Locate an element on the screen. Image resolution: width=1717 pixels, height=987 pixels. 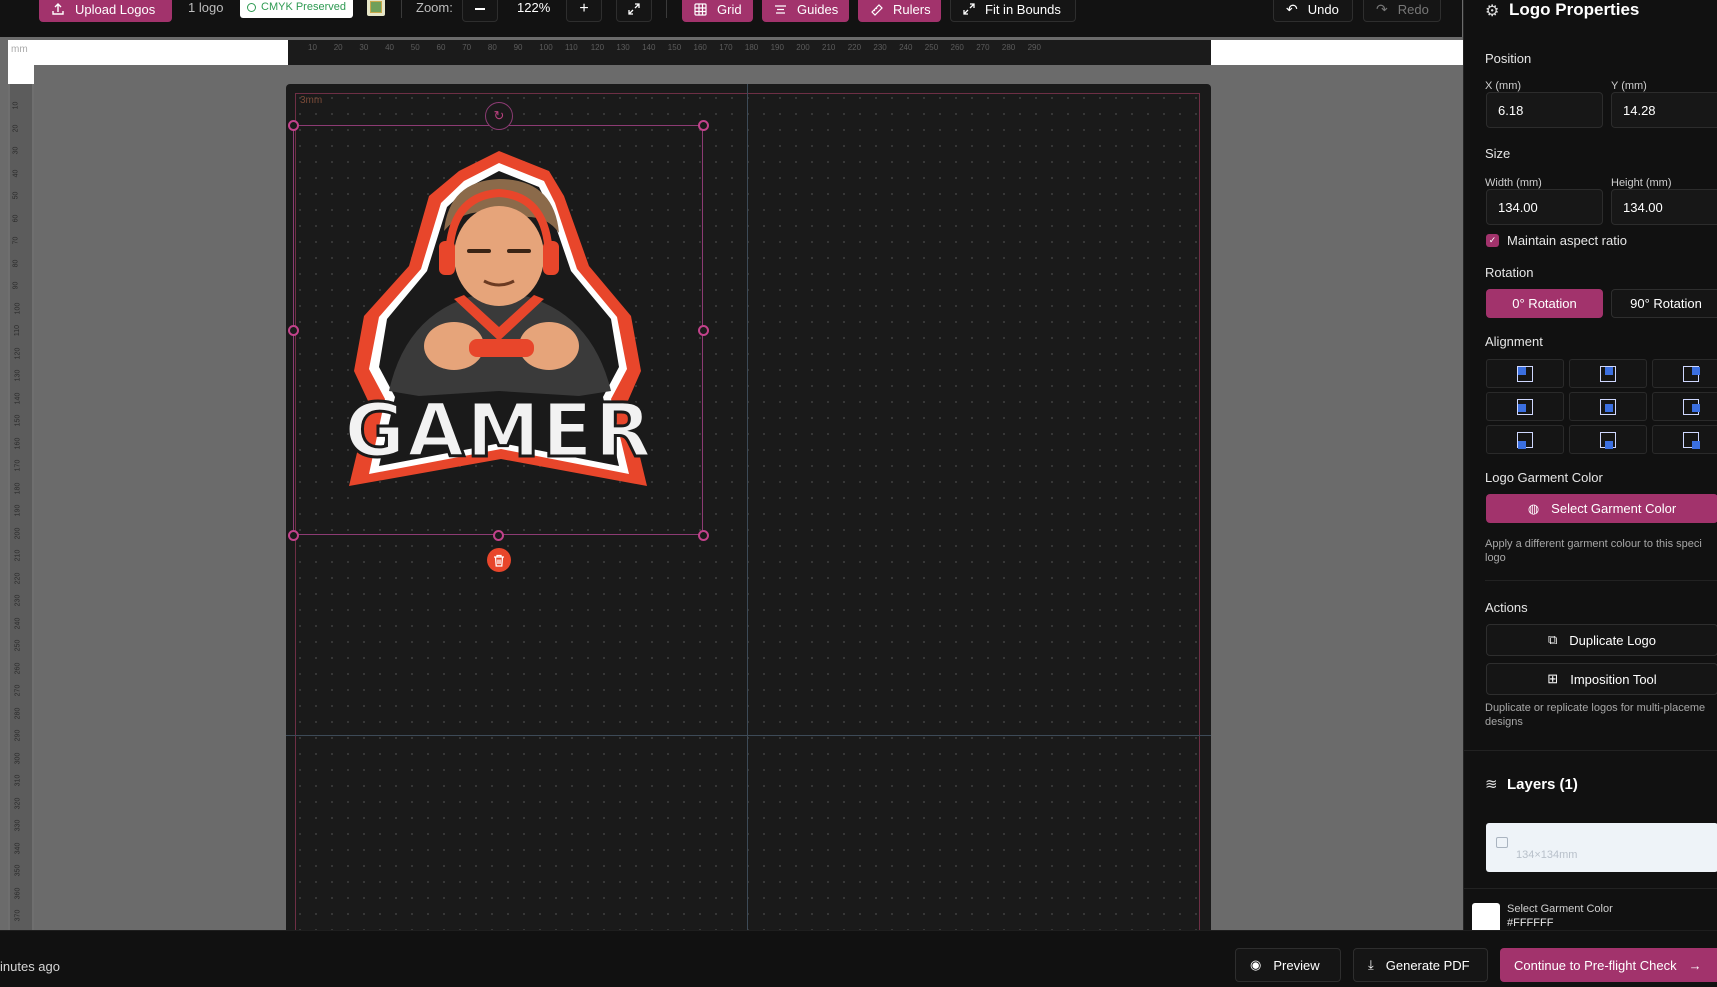
rotate-handle: ↻ is located at coordinates (499, 116).